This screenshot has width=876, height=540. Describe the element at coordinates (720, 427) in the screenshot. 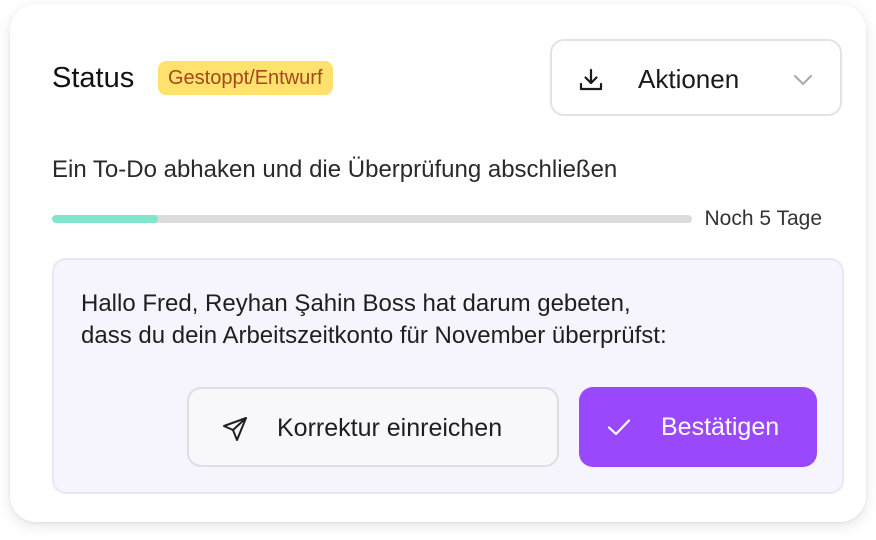

I see `confirm-label: Bestätigen` at that location.